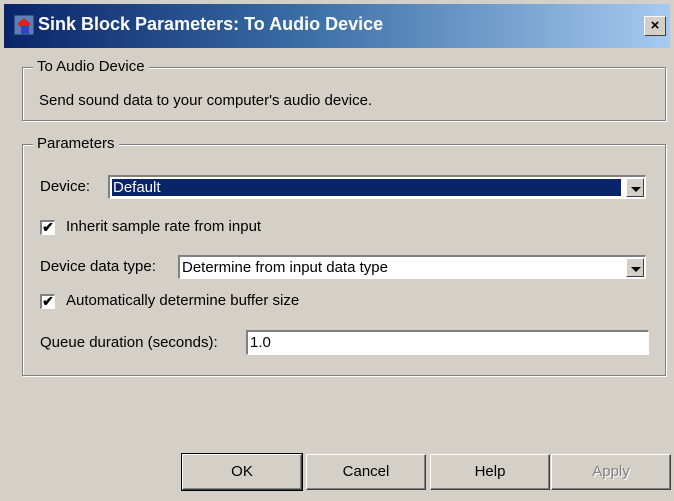  I want to click on cancel-button: Cancel, so click(366, 472).